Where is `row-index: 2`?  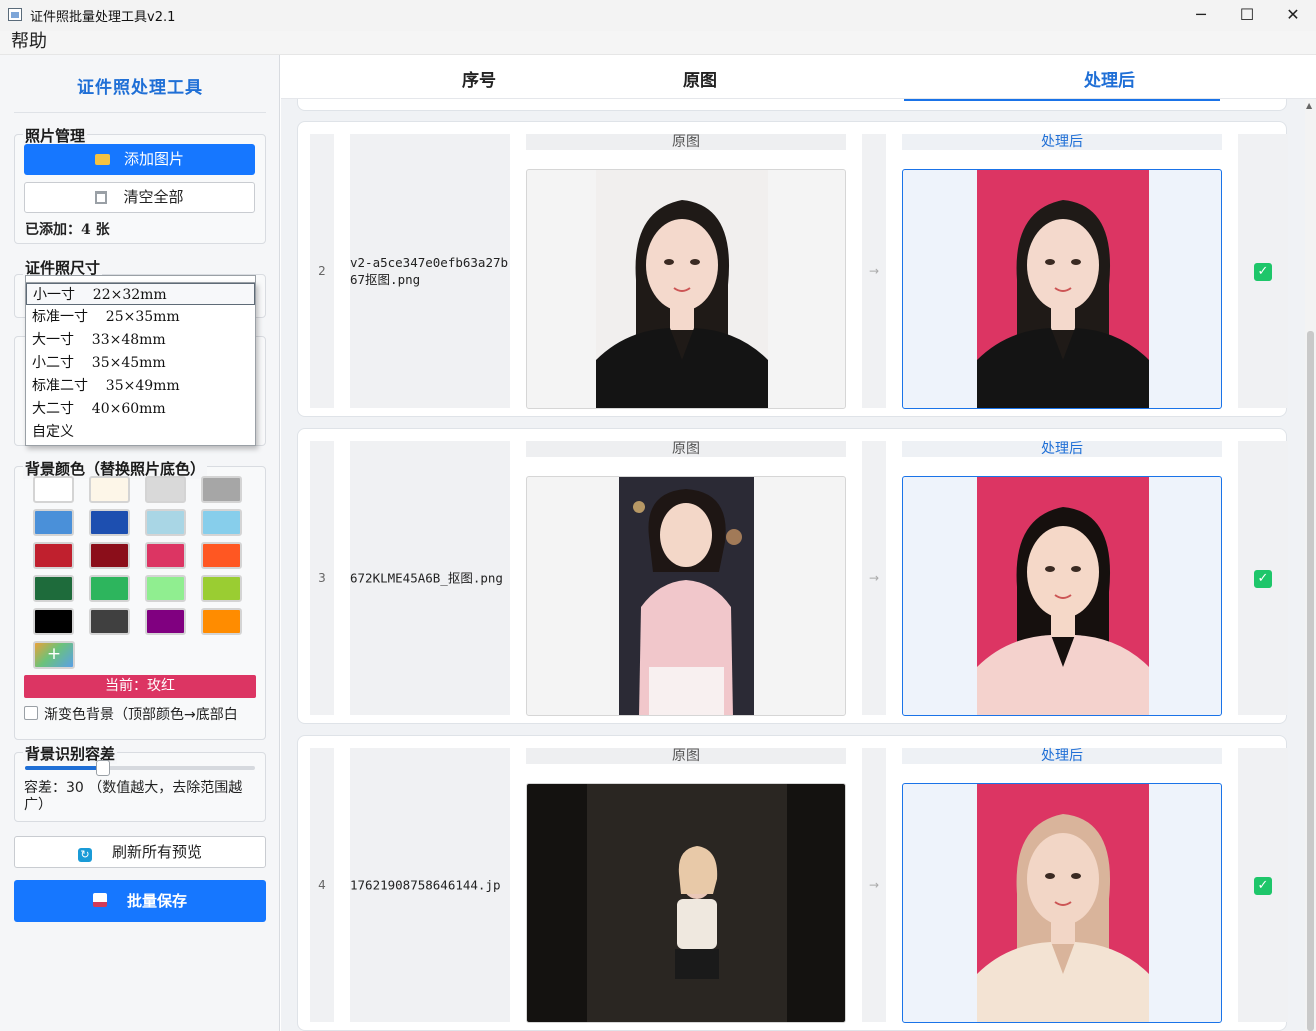 row-index: 2 is located at coordinates (322, 271).